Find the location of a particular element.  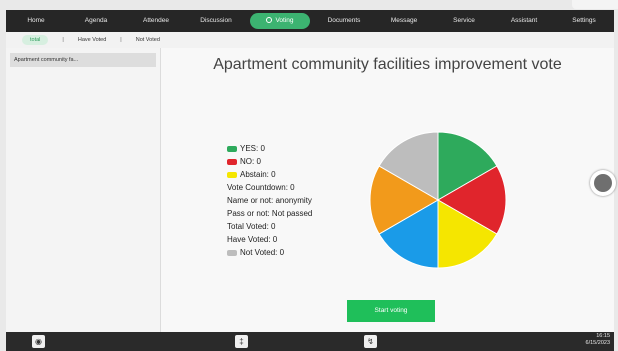

stat-name-or-not: Name or not: anonymity is located at coordinates (269, 200).